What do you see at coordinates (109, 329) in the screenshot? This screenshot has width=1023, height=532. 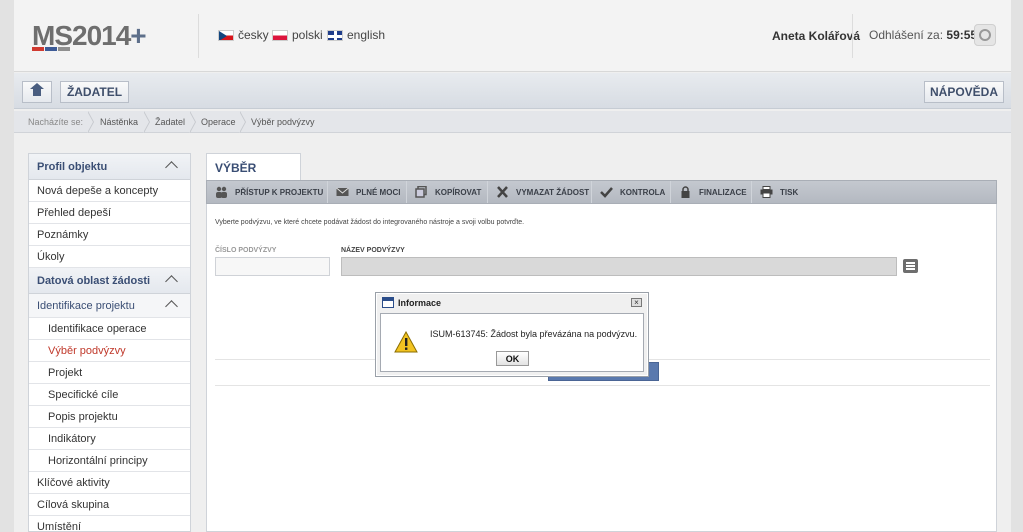 I see `sidebar-item-identifikace-operace: Identifikace operace` at bounding box center [109, 329].